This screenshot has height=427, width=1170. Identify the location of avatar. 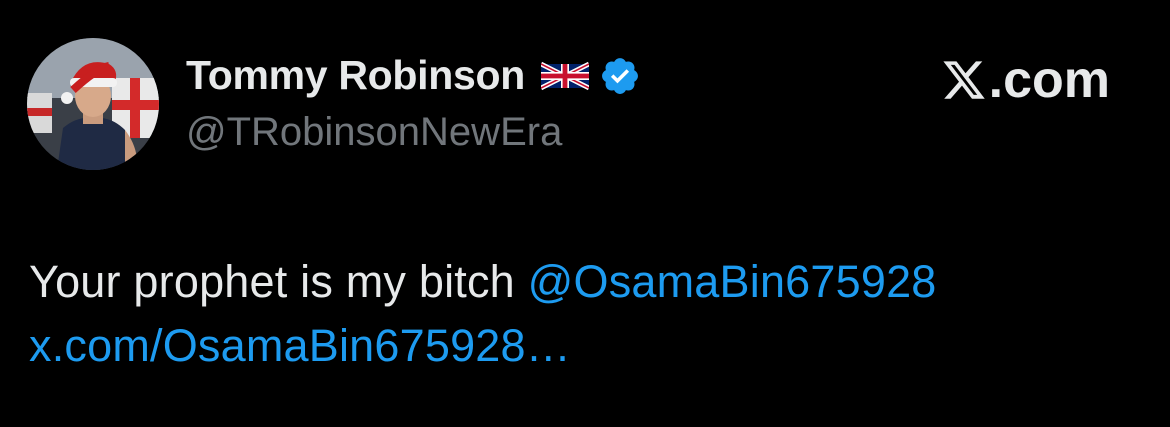
(93, 104).